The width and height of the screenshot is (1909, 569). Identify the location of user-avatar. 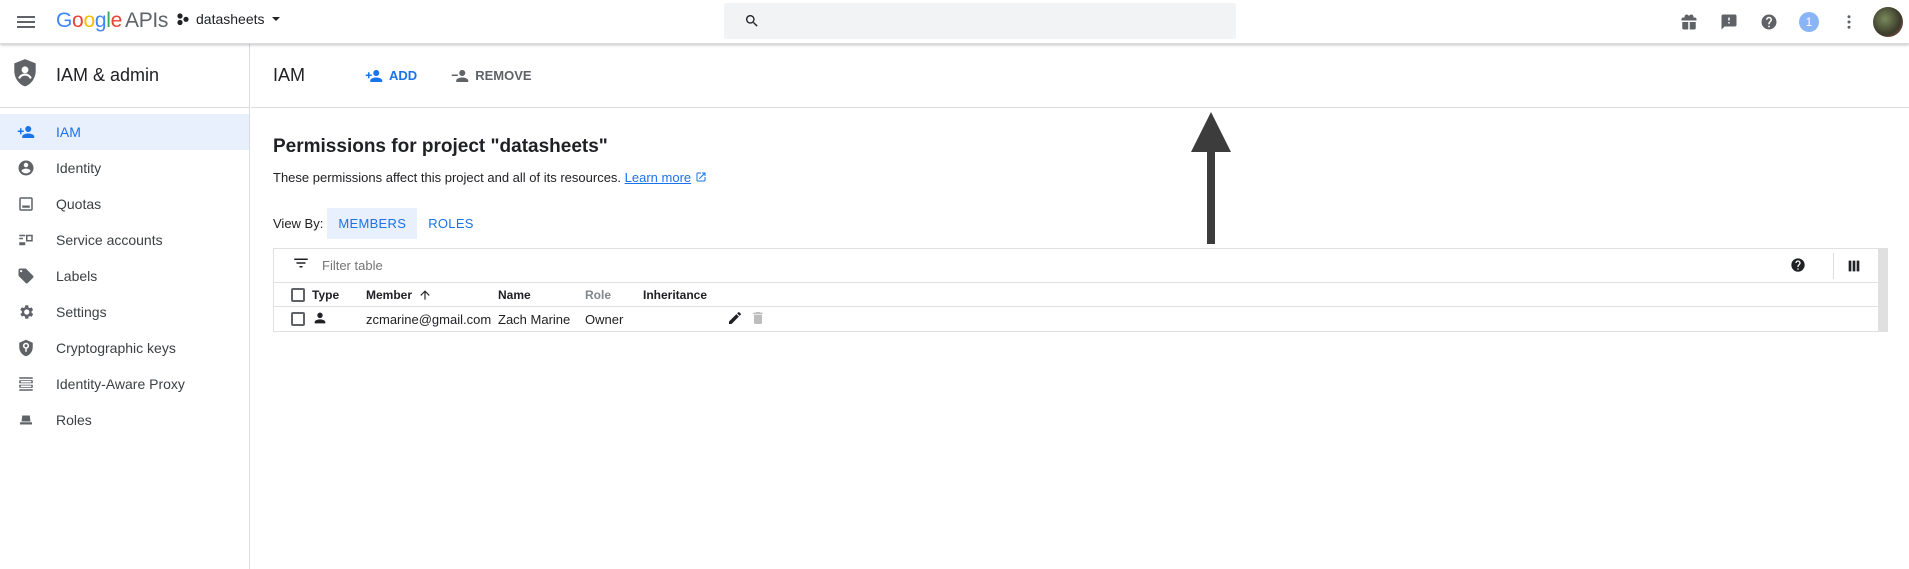
(1888, 22).